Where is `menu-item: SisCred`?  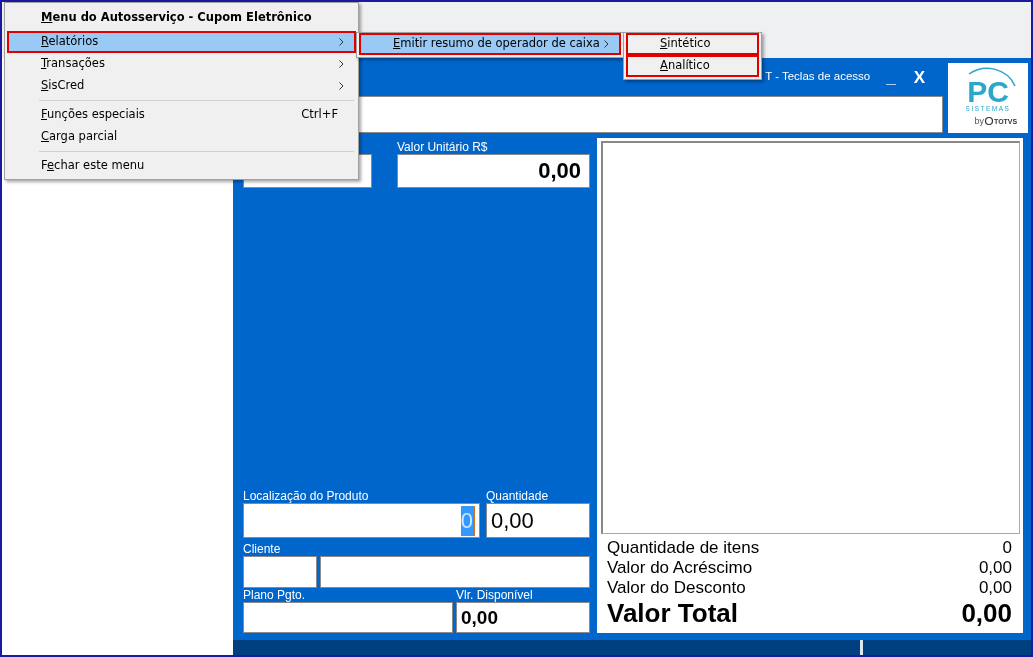 menu-item: SisCred is located at coordinates (181, 86).